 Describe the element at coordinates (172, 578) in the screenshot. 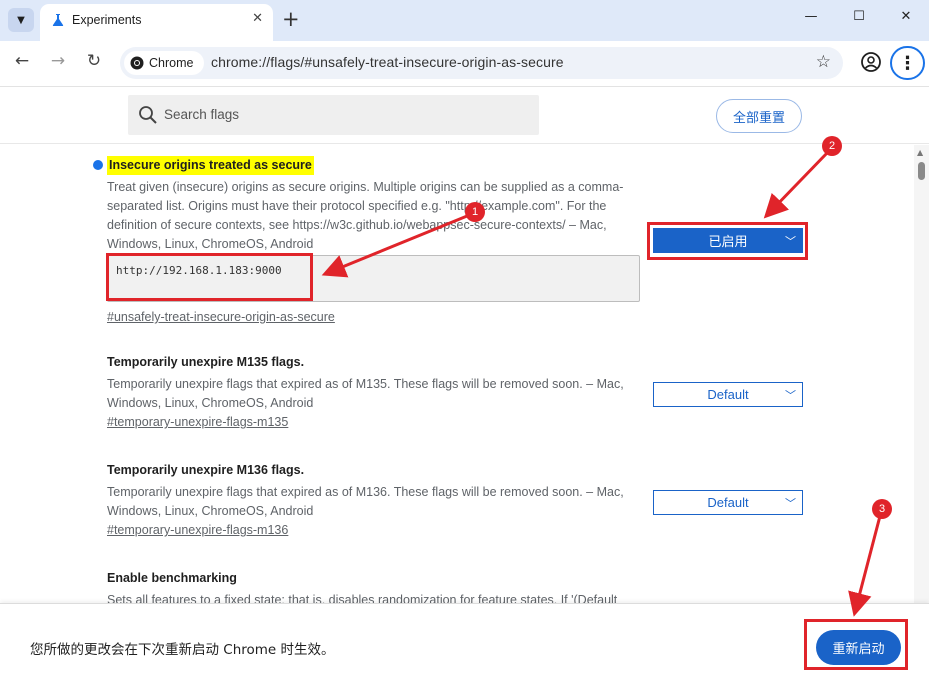

I see `flag-title: Enable benchmarking` at that location.